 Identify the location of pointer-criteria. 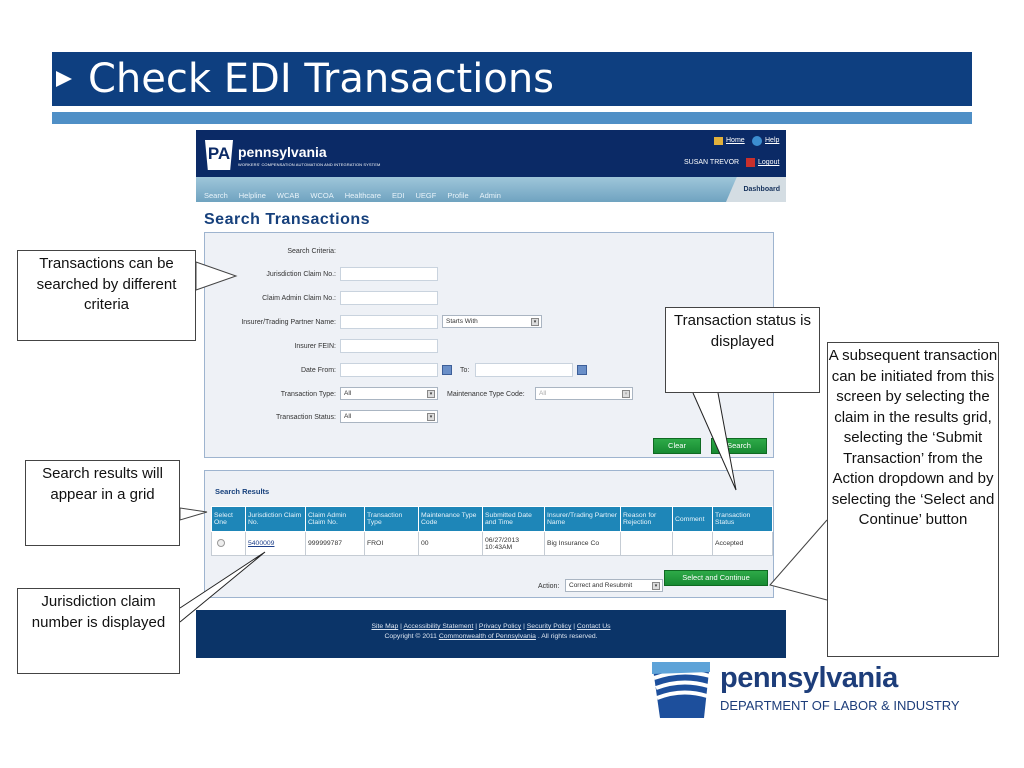
(216, 276).